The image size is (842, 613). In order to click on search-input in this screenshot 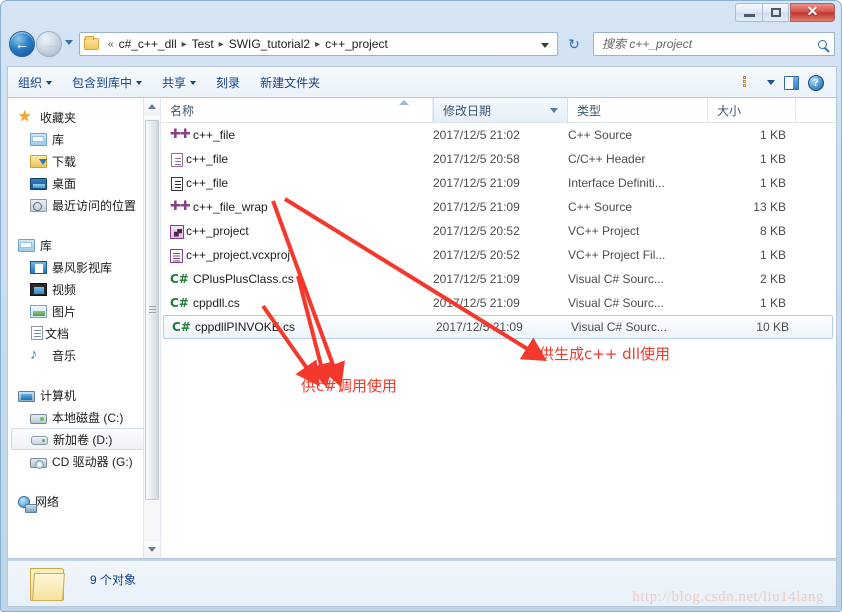, I will do `click(710, 44)`.